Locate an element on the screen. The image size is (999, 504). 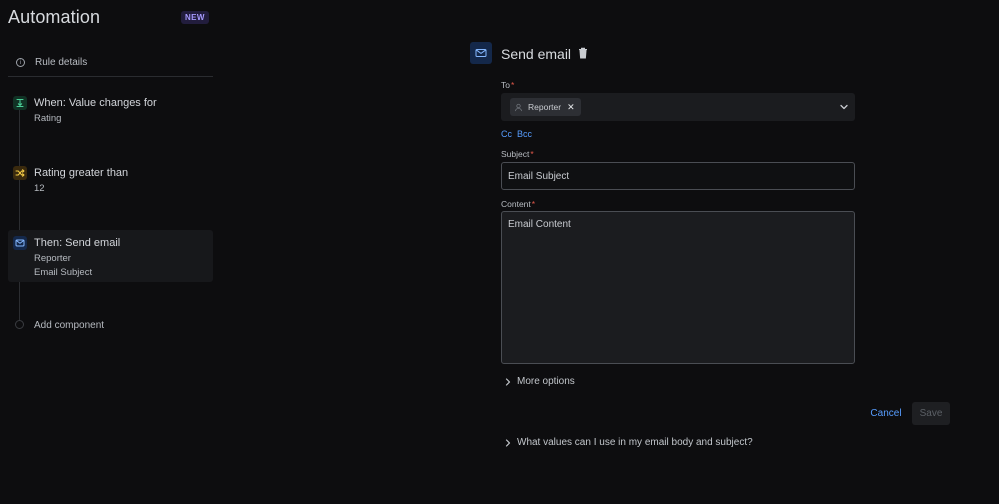
rule-details-label: Rule details is located at coordinates (61, 62).